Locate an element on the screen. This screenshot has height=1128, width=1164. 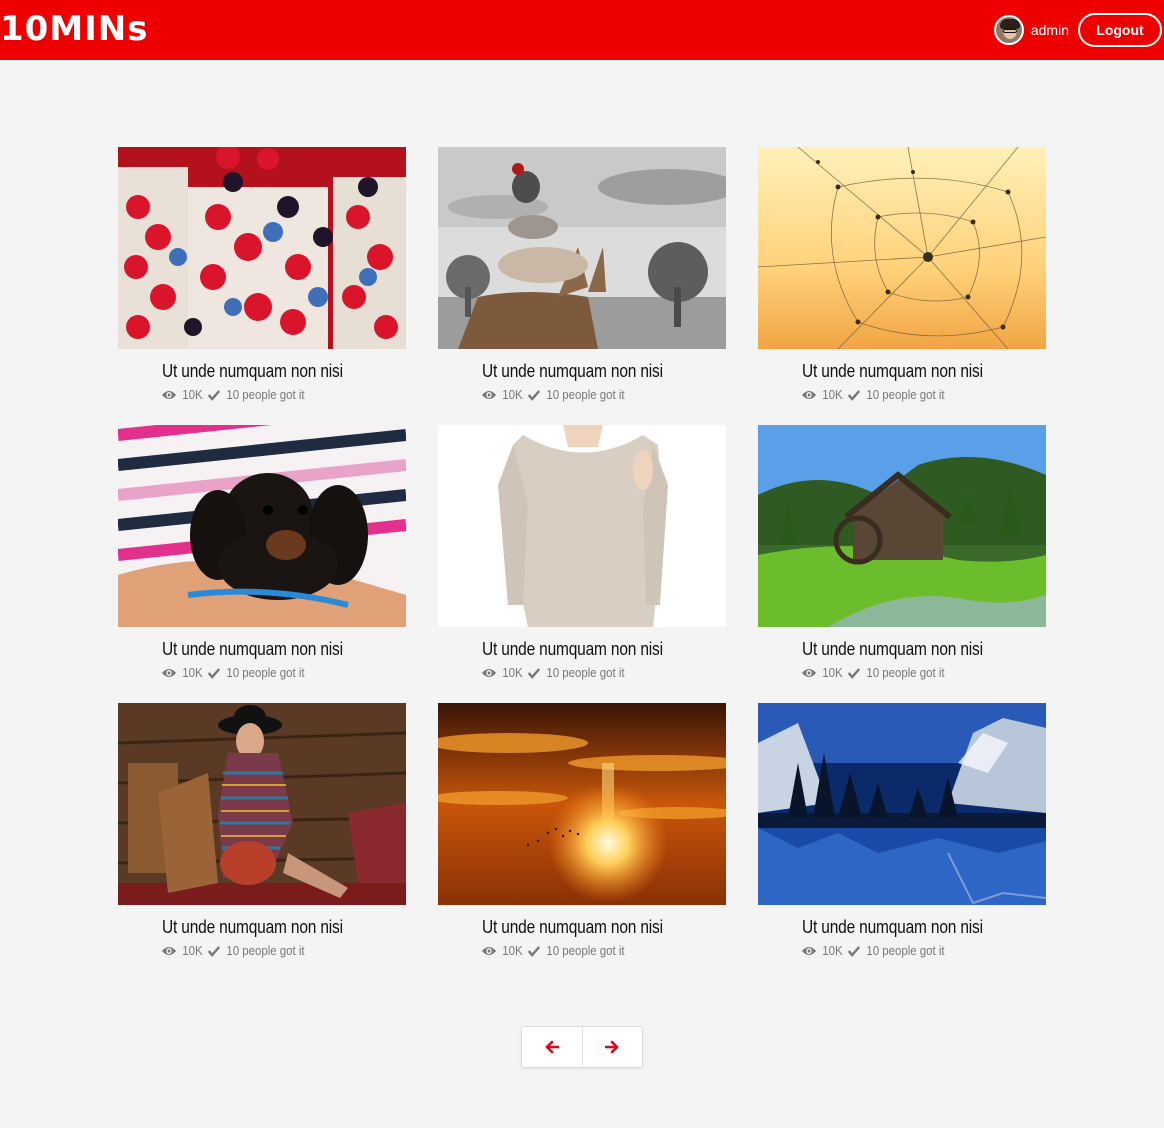
beige-top-image is located at coordinates (582, 526).